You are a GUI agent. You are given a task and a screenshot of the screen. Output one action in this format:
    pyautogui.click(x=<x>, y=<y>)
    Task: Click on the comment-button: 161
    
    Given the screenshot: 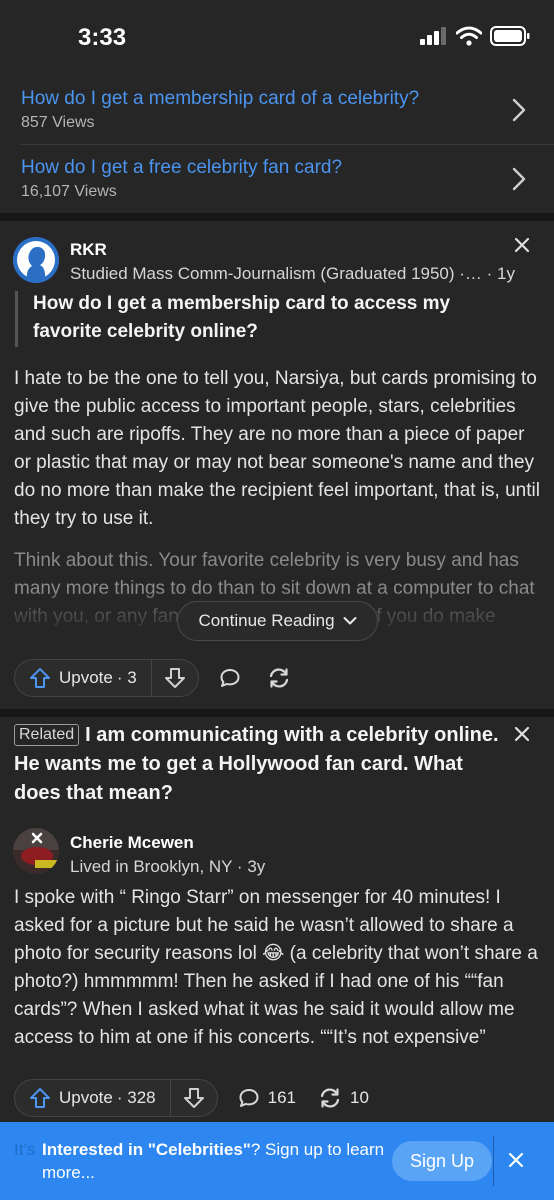 What is the action you would take?
    pyautogui.click(x=267, y=1098)
    